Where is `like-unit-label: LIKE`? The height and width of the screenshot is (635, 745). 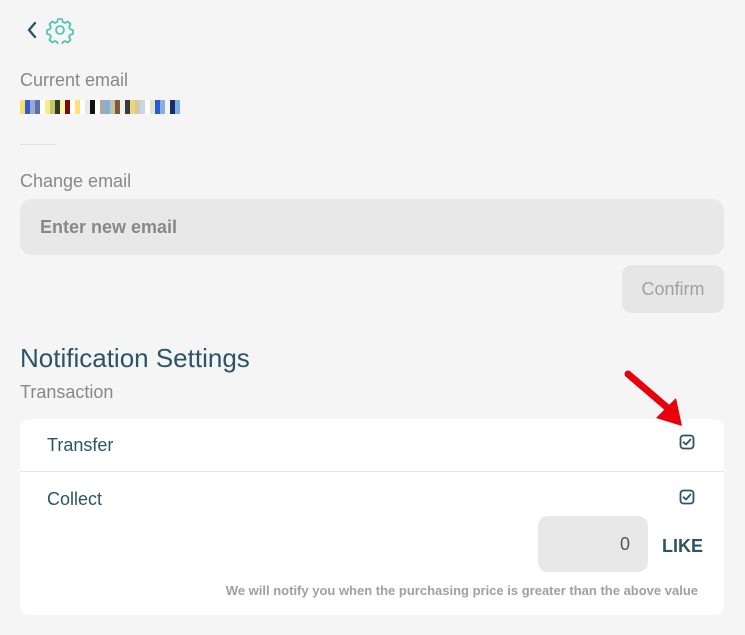
like-unit-label: LIKE is located at coordinates (683, 546).